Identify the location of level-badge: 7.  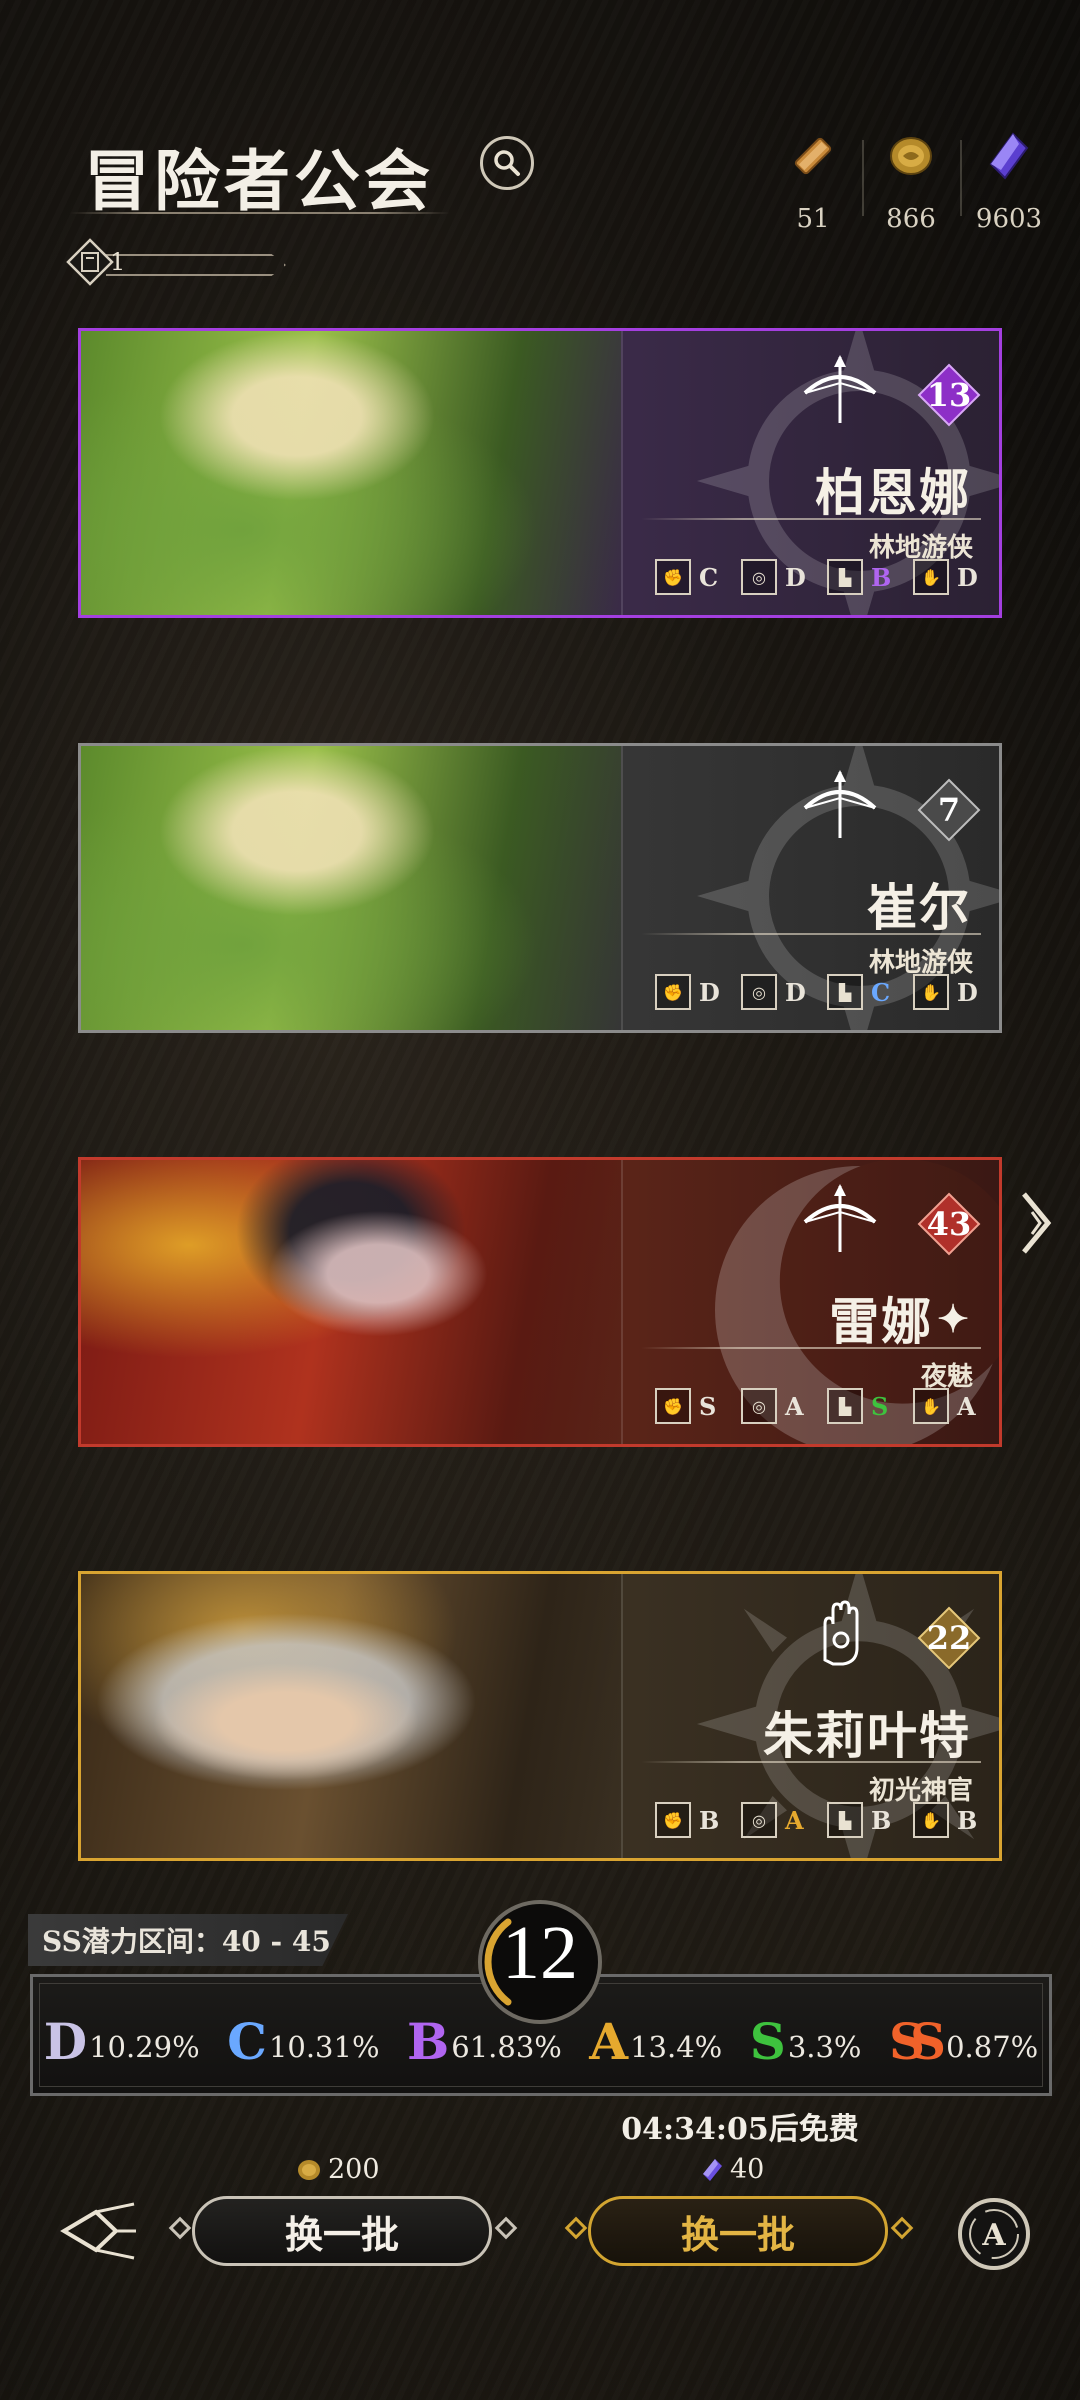
(949, 810).